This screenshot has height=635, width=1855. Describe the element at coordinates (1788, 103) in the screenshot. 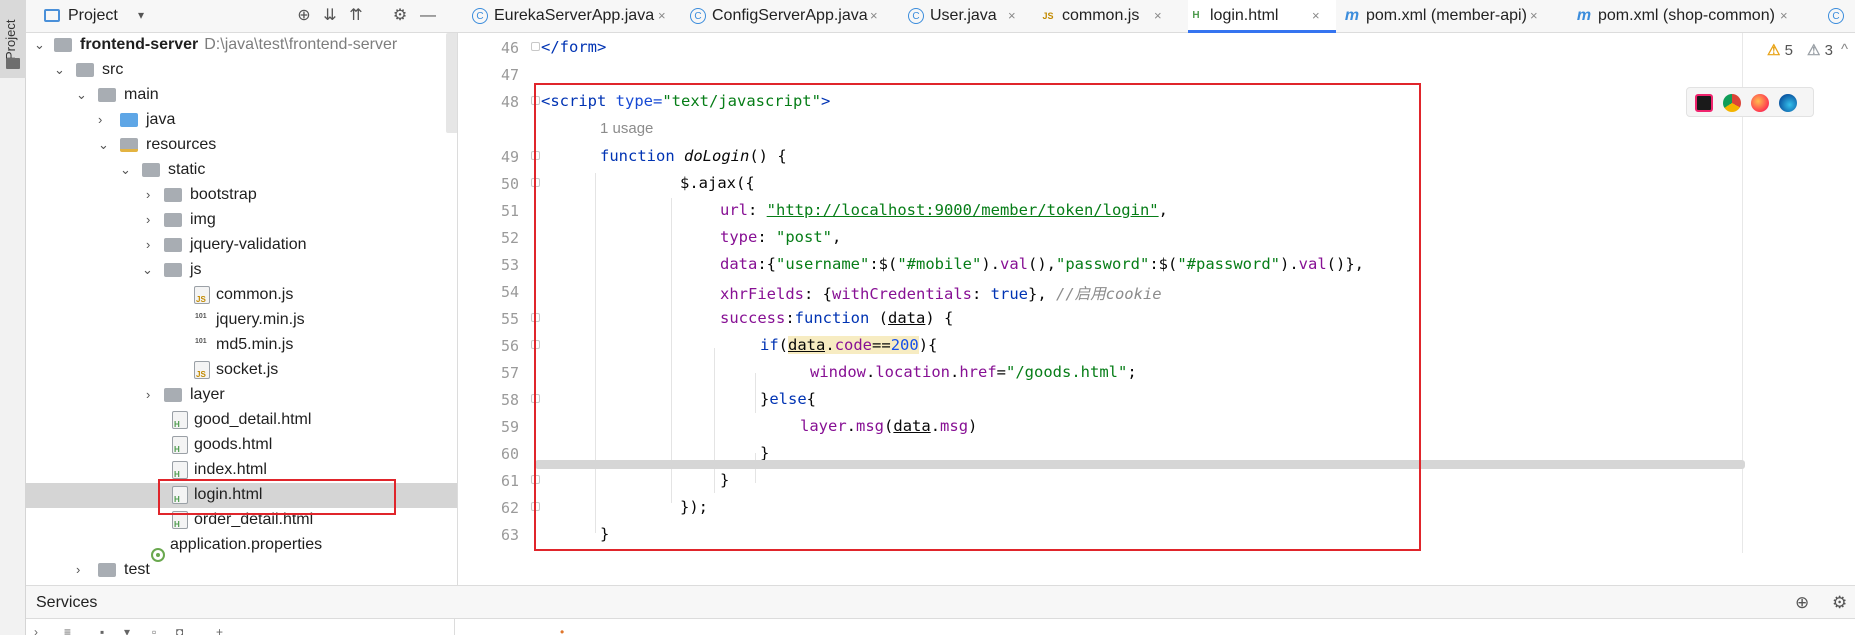

I see `edge-icon` at that location.